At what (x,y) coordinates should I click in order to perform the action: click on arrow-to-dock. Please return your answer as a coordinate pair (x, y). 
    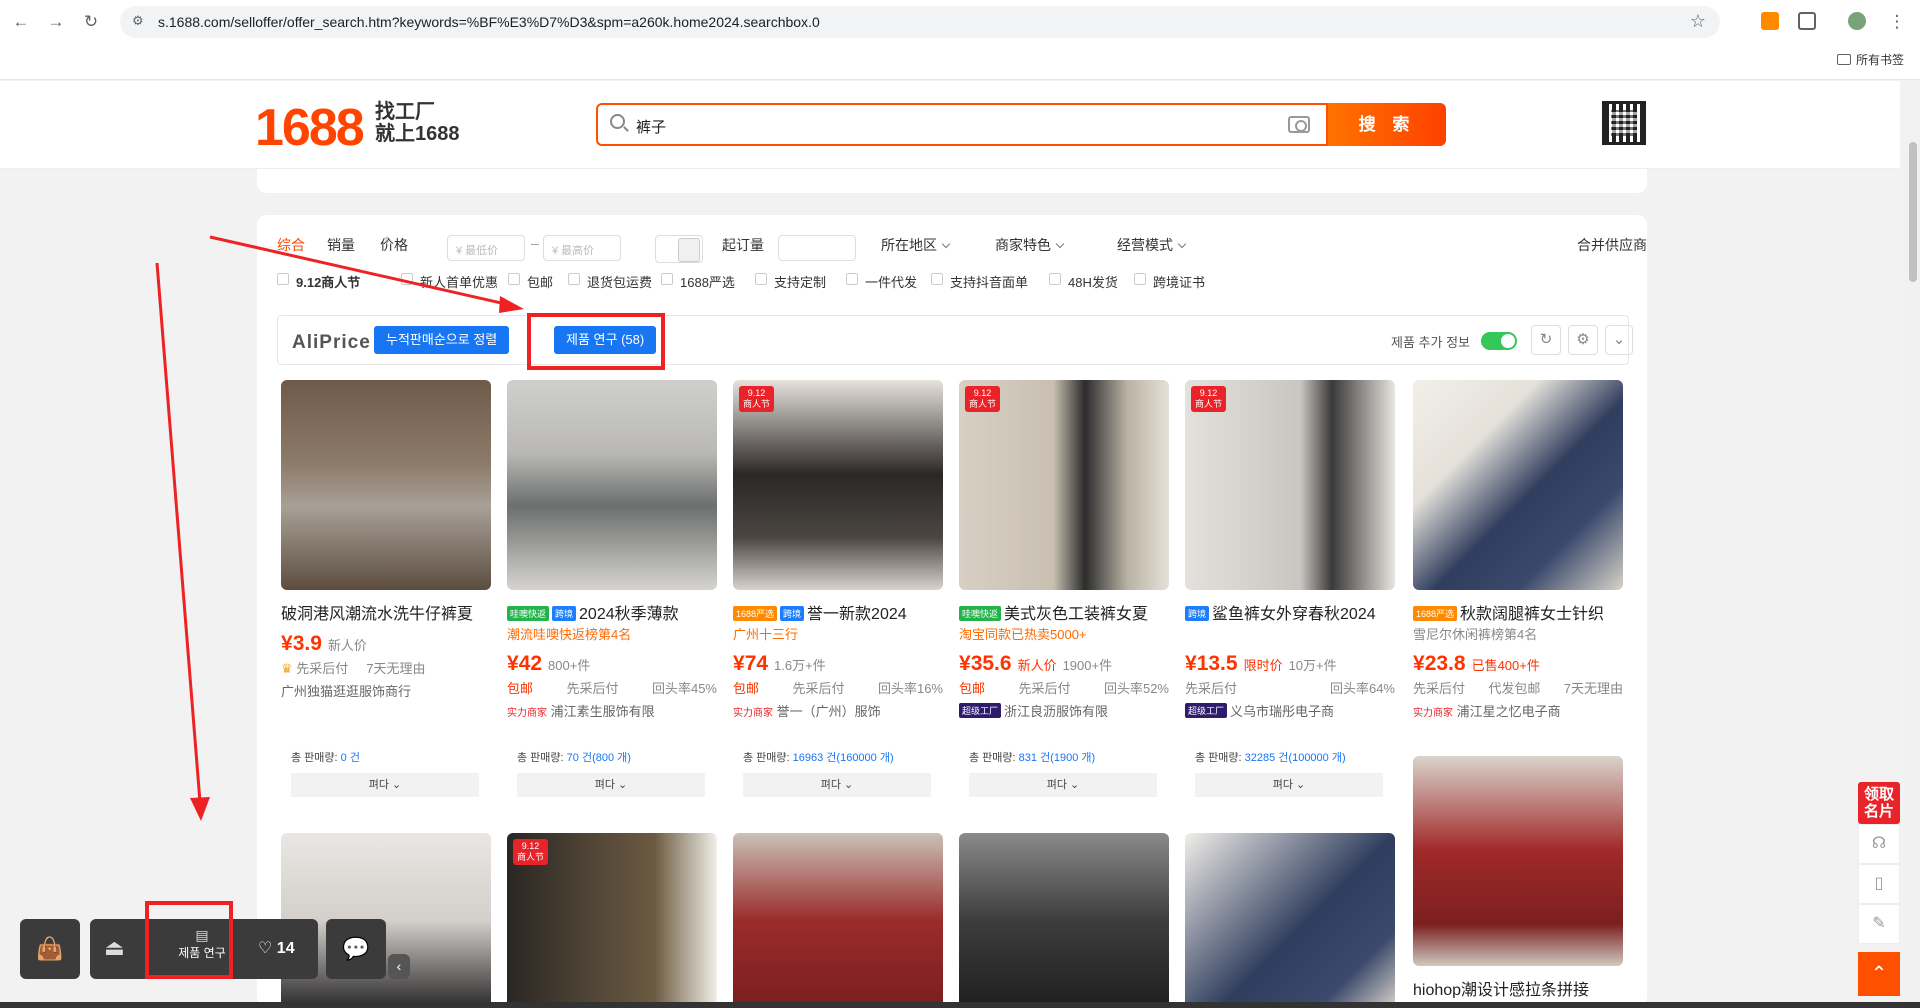
    Looking at the image, I should click on (178, 532).